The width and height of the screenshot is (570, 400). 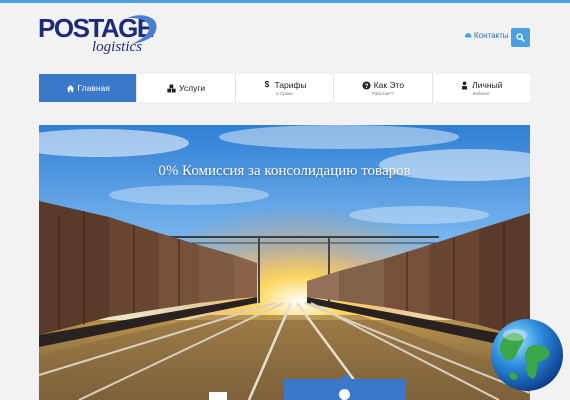 I want to click on nav-label-services: Услуги, so click(x=192, y=88).